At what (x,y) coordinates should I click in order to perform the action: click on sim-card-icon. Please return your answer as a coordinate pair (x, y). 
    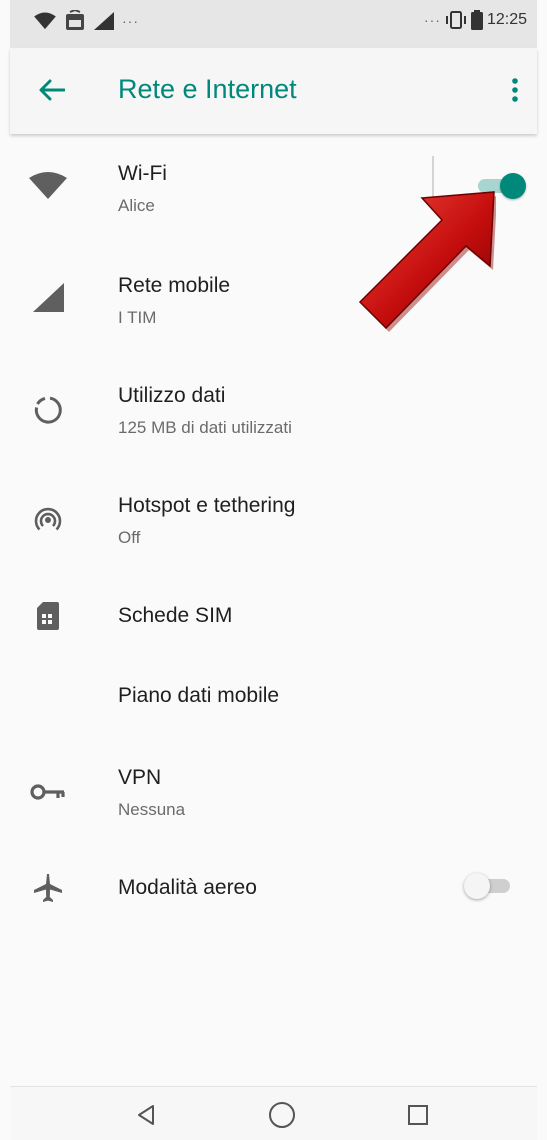
    Looking at the image, I should click on (48, 616).